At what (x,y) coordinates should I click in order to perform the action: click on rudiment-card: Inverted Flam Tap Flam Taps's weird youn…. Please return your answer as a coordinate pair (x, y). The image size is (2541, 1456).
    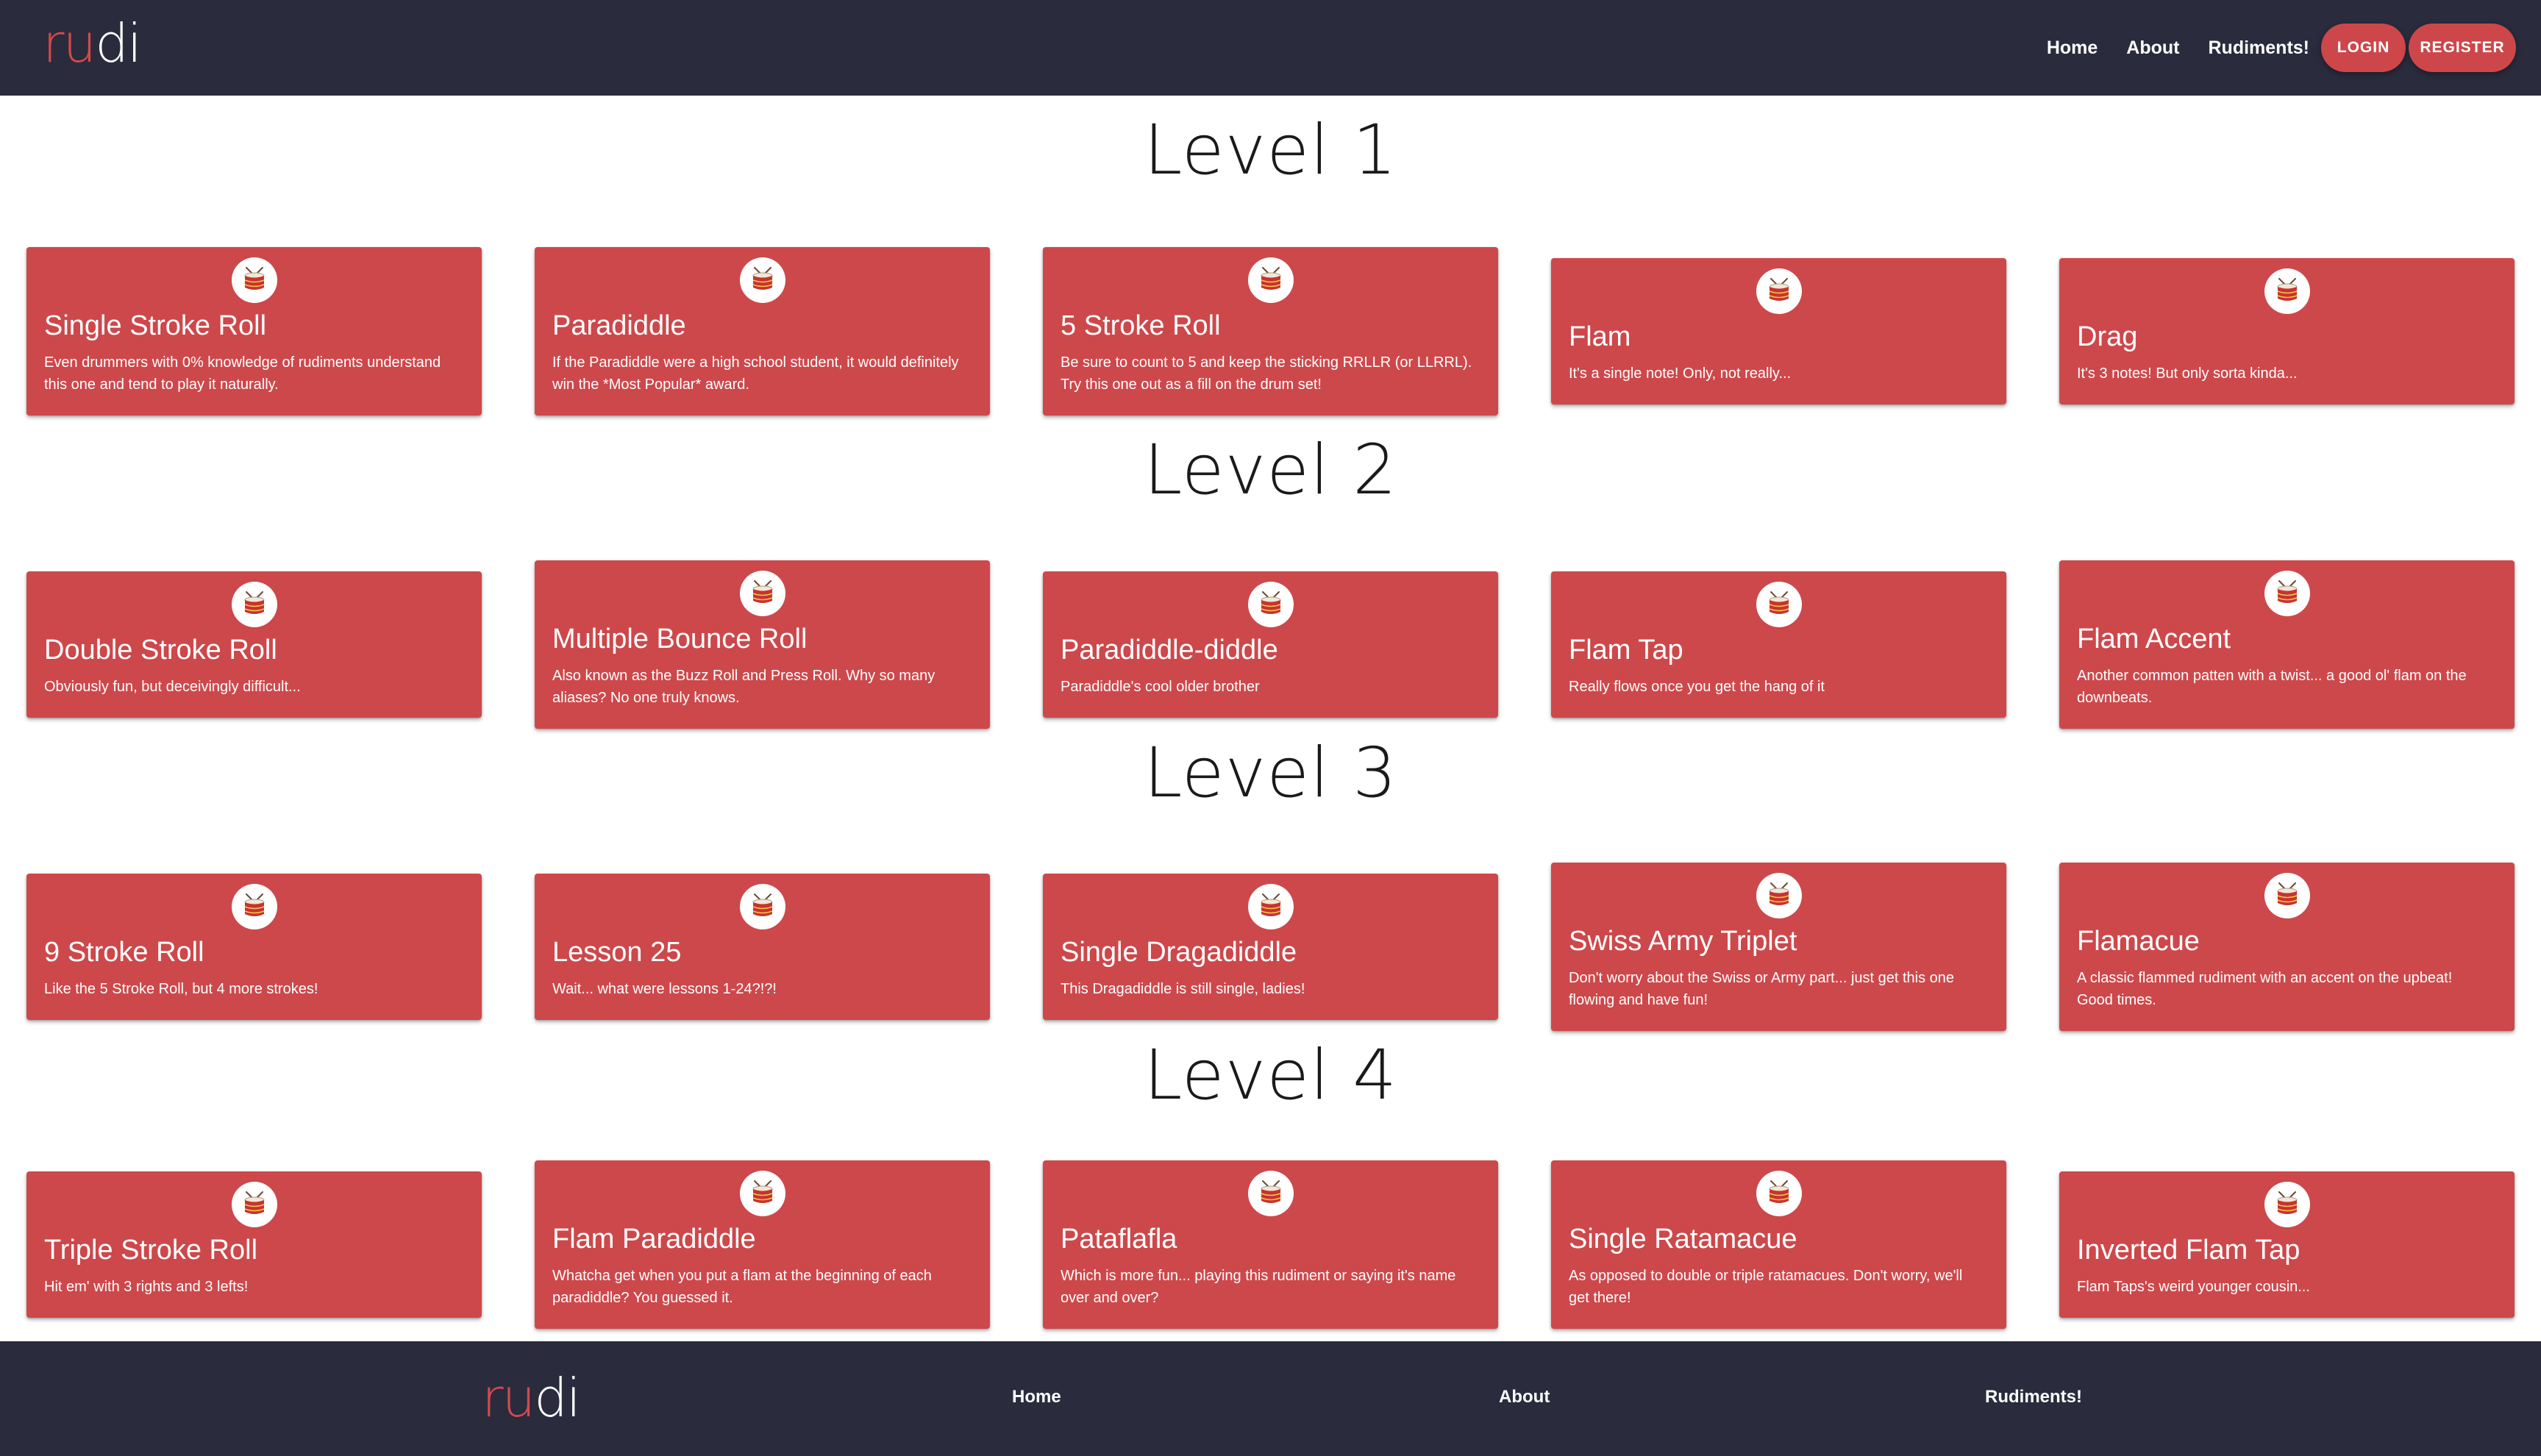
    Looking at the image, I should click on (2287, 1244).